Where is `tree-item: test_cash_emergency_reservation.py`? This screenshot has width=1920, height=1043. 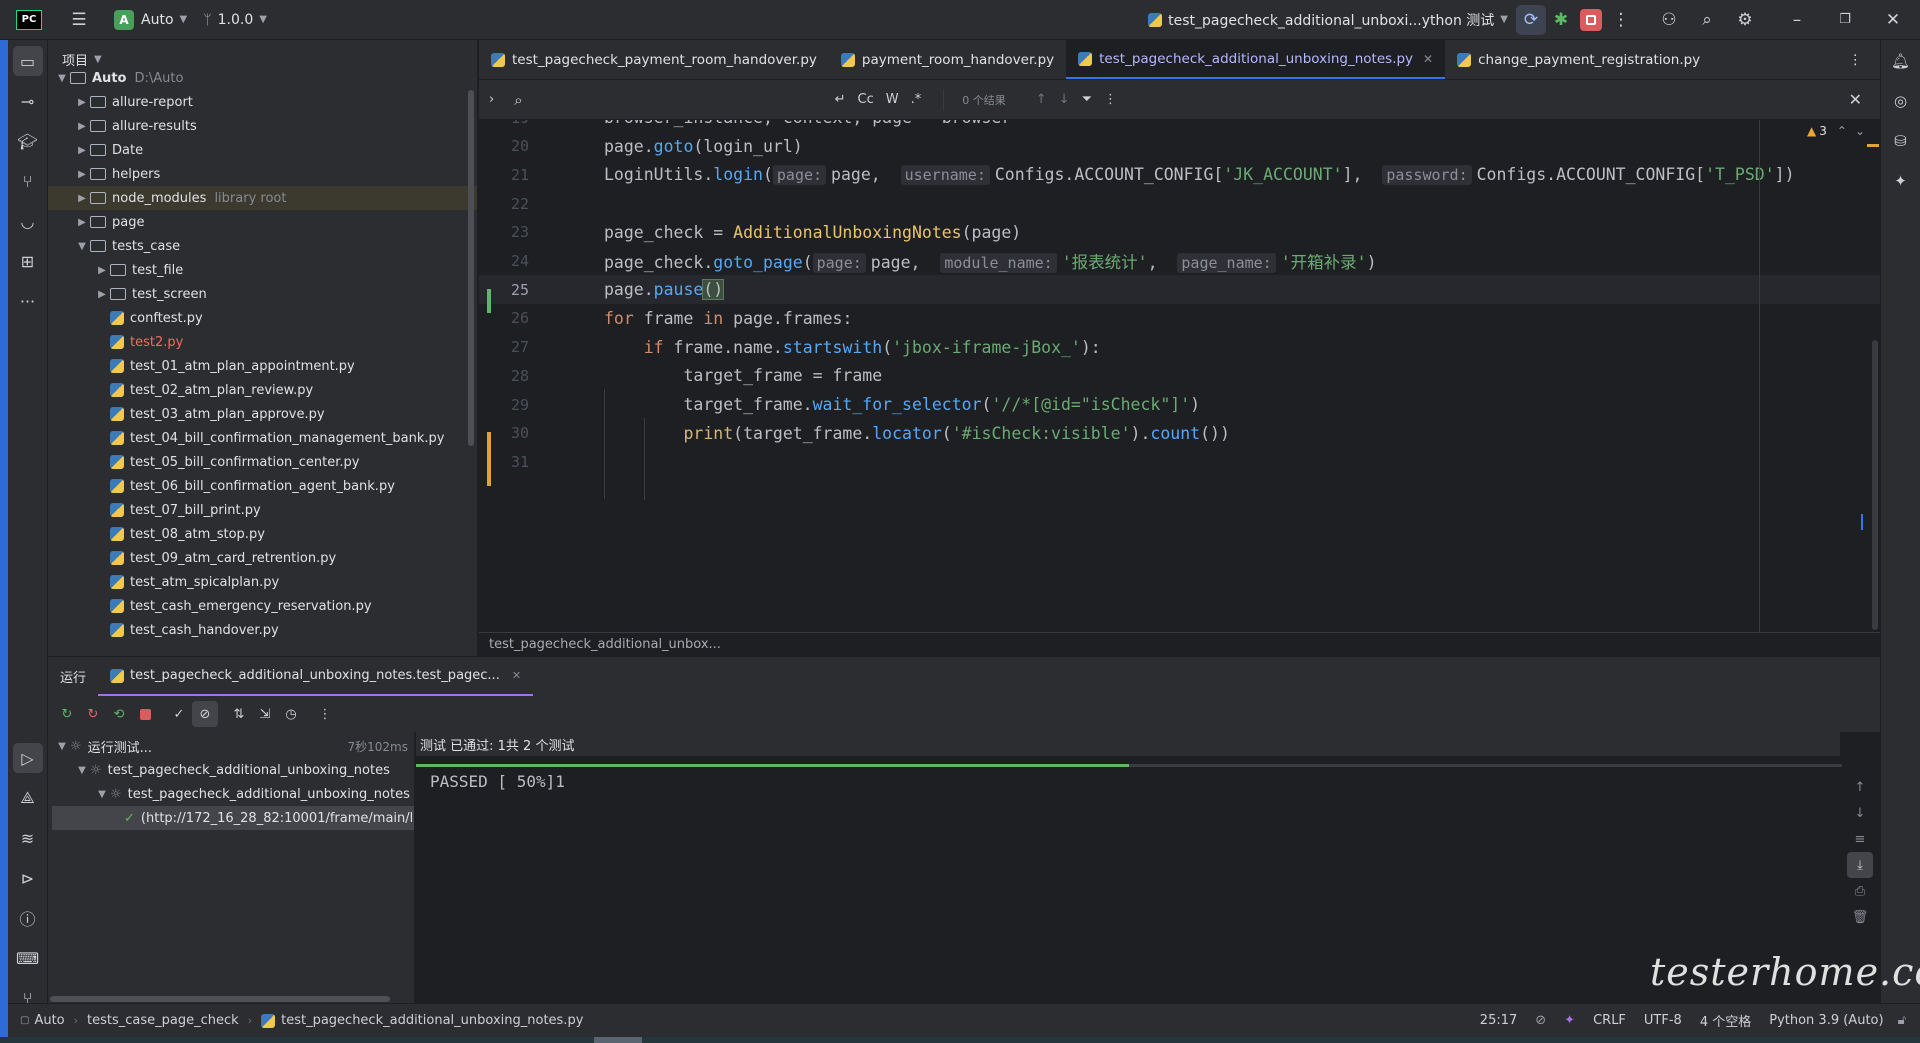
tree-item: test_cash_emergency_reservation.py is located at coordinates (262, 606).